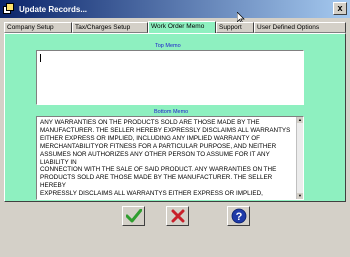  I want to click on close-button: x, so click(340, 8).